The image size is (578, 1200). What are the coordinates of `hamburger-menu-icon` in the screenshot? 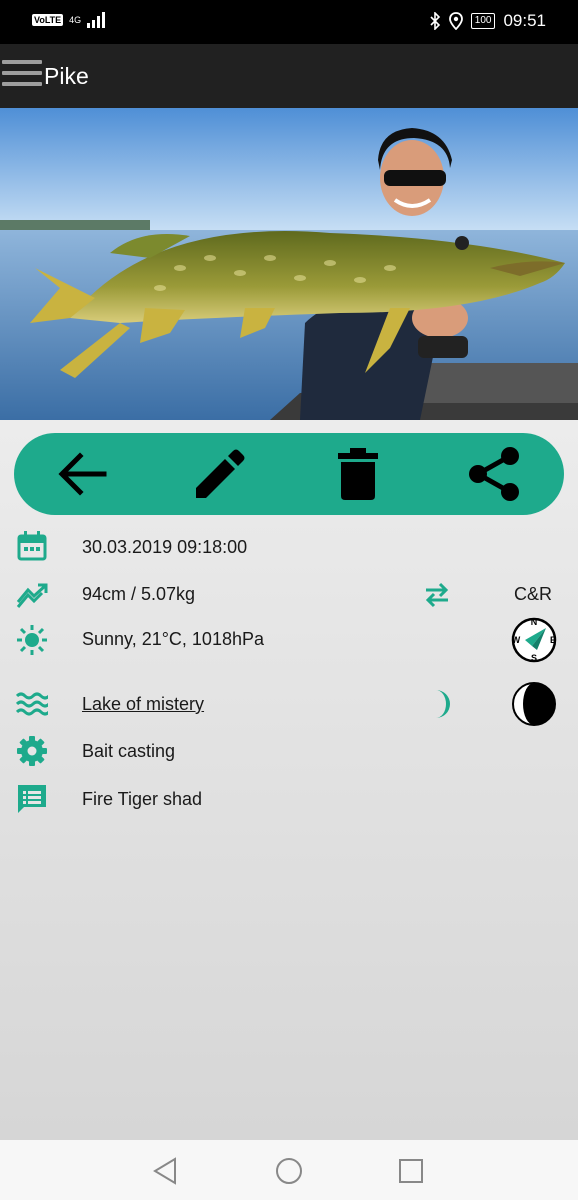 It's located at (22, 75).